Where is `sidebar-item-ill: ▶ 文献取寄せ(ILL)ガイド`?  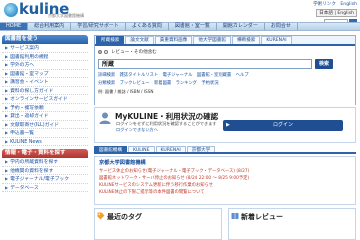 sidebar-item-ill: ▶ 文献取寄せ(ILL)ガイド is located at coordinates (45, 124).